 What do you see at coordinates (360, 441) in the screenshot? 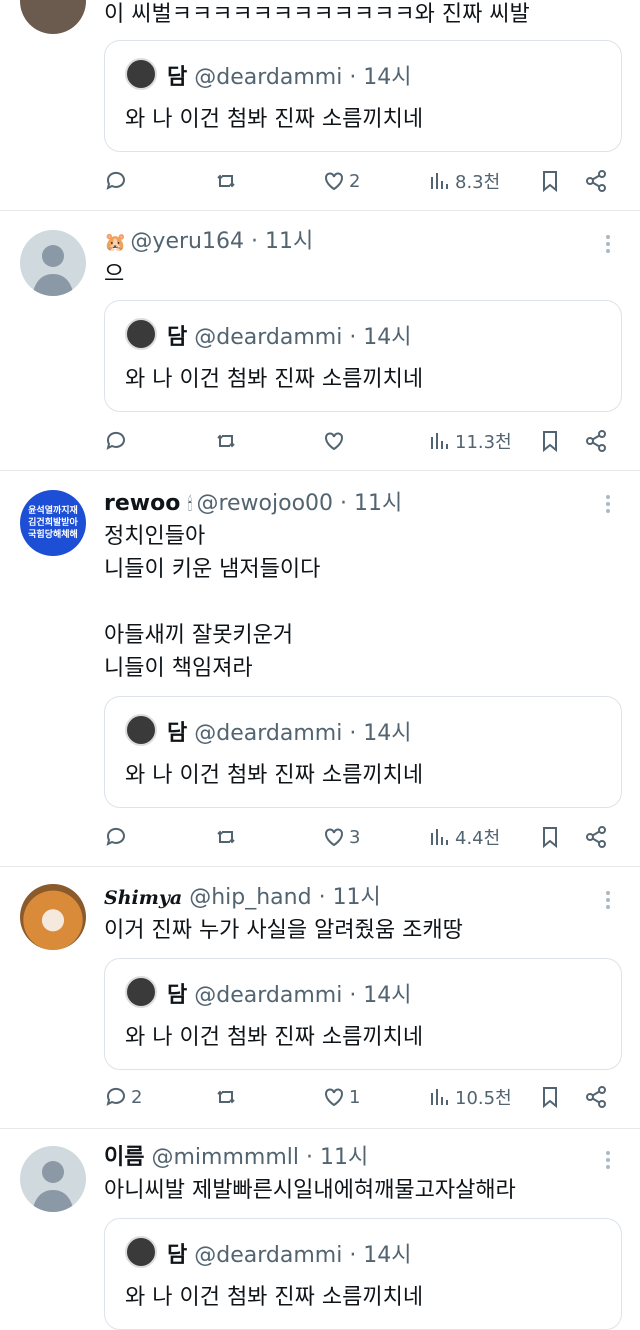
I see `action-bar: 11.3천` at bounding box center [360, 441].